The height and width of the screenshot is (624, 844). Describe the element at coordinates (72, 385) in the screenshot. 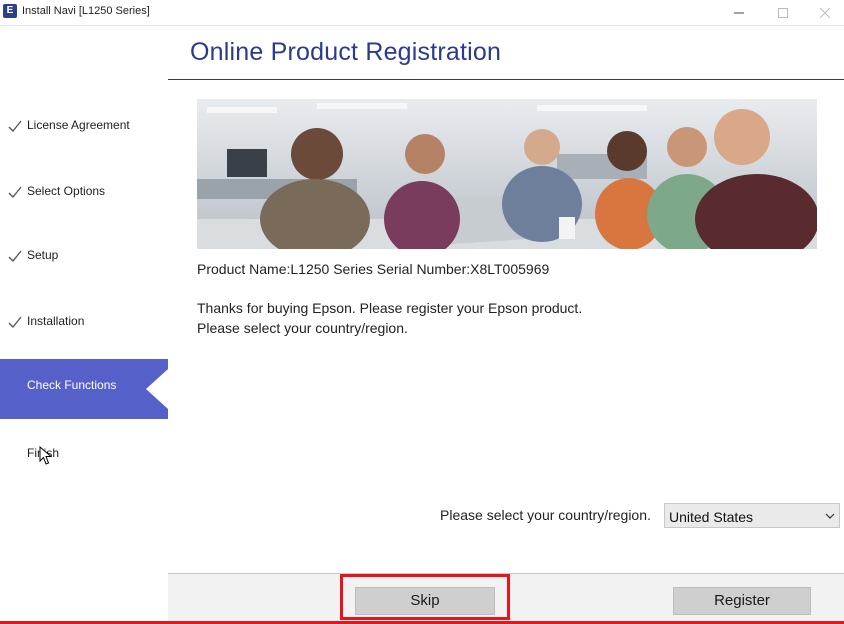

I see `step-label: Check Functions` at that location.